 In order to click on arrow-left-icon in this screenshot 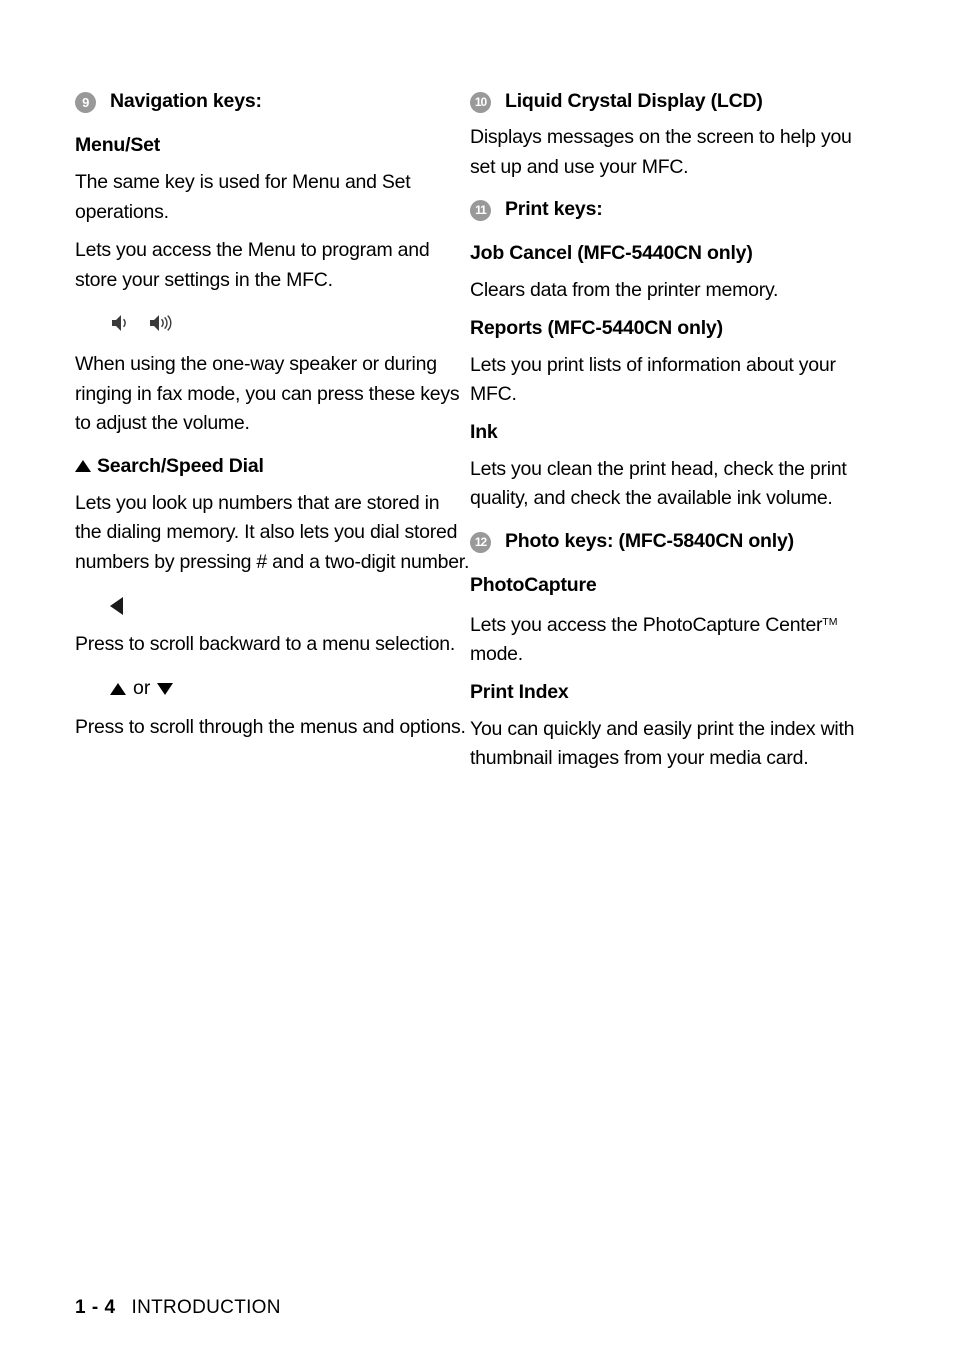, I will do `click(116, 606)`.